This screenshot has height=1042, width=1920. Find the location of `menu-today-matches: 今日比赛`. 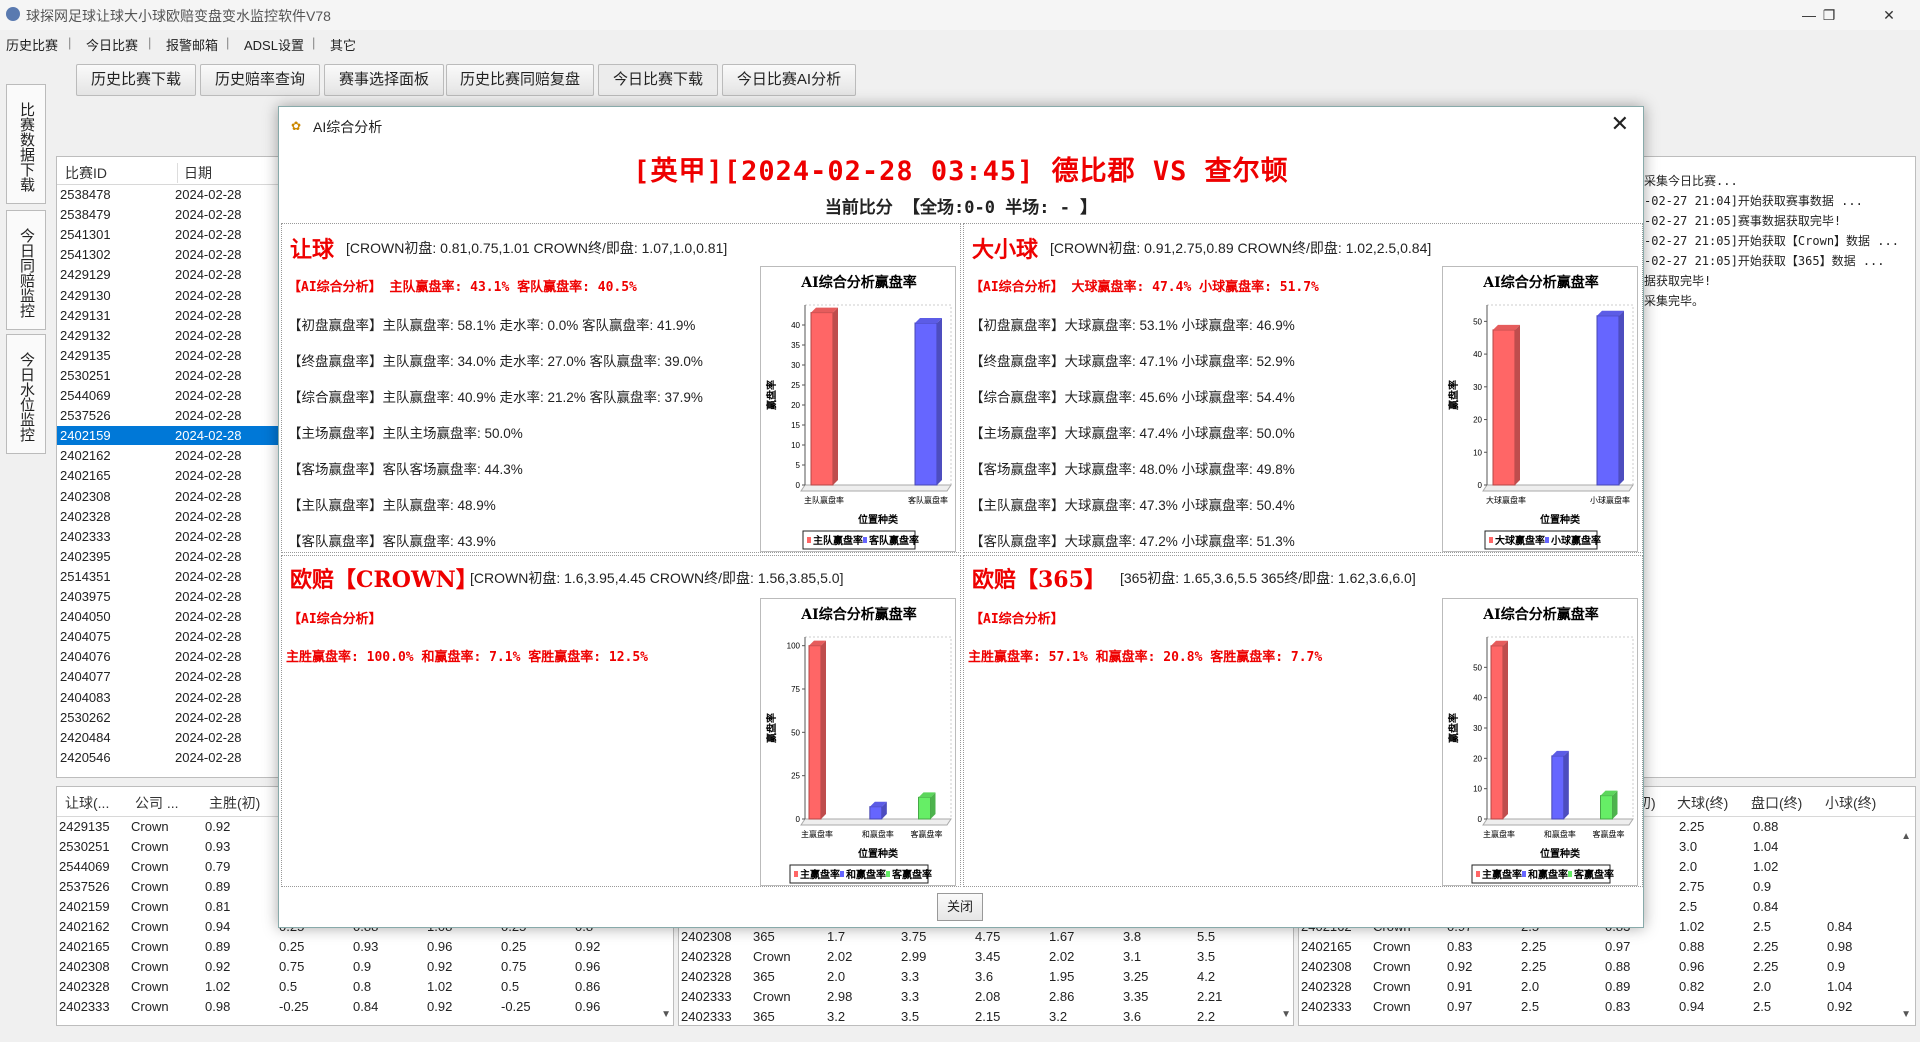

menu-today-matches: 今日比赛 is located at coordinates (112, 44).